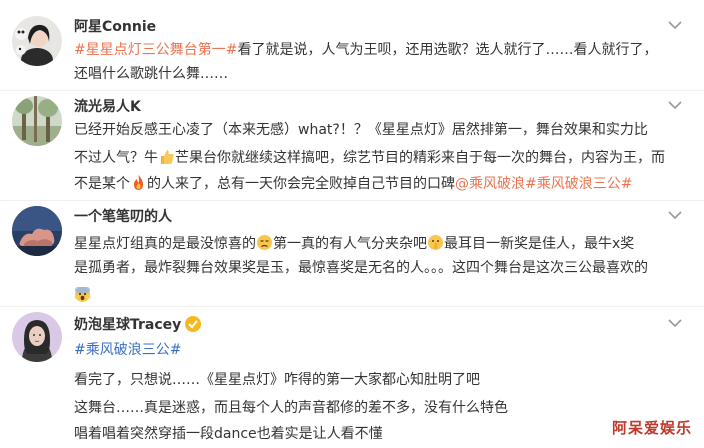 Image resolution: width=704 pixels, height=448 pixels. Describe the element at coordinates (123, 216) in the screenshot. I see `username: 一个笔笔叨的人` at that location.